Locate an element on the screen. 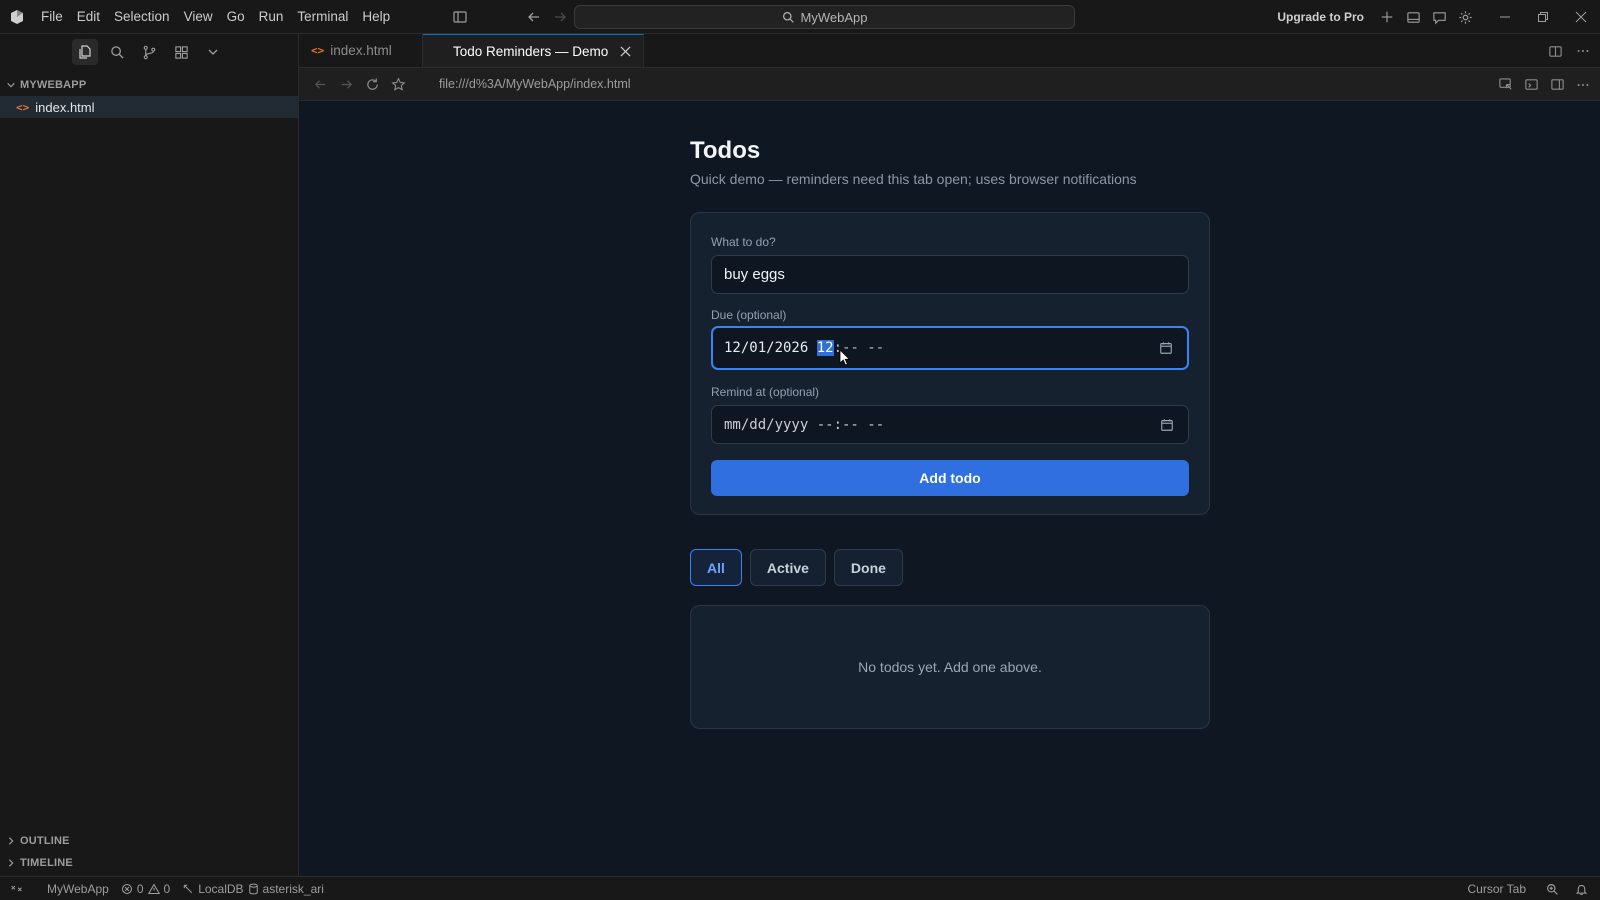  outline-label: OUTLINE is located at coordinates (45, 841).